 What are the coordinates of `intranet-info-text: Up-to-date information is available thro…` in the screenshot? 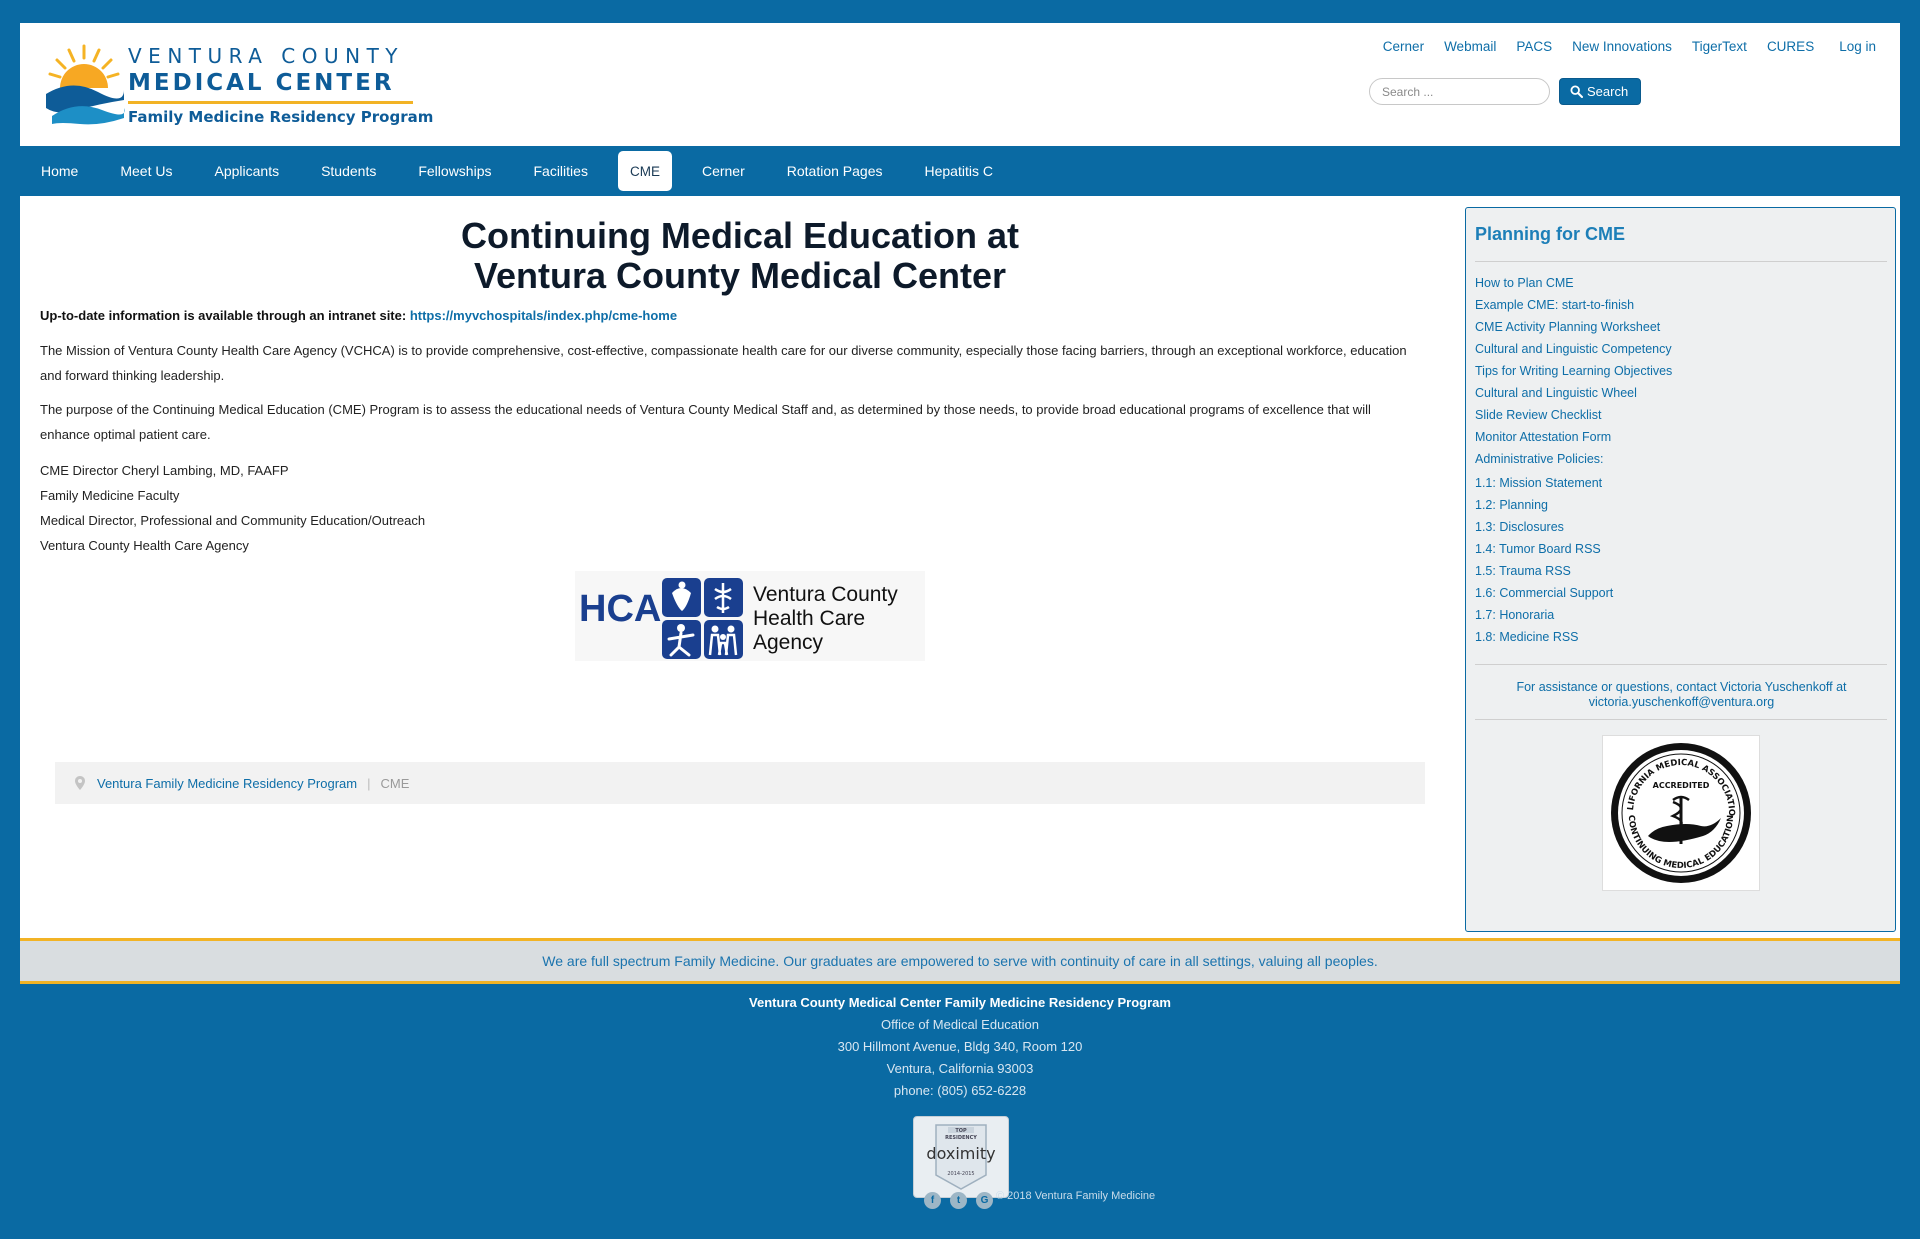 It's located at (223, 315).